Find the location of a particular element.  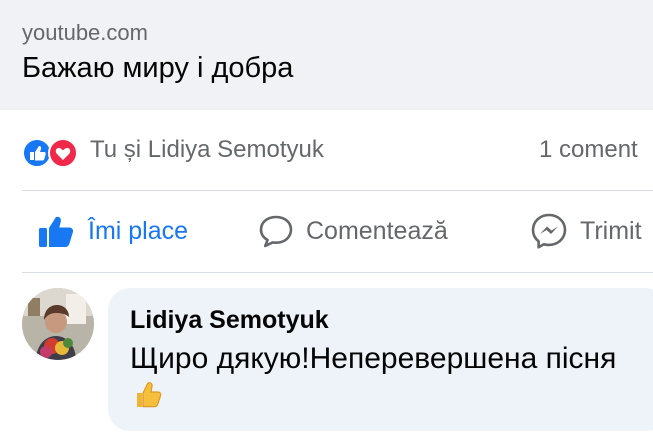

comment-label: Comentează is located at coordinates (377, 230).